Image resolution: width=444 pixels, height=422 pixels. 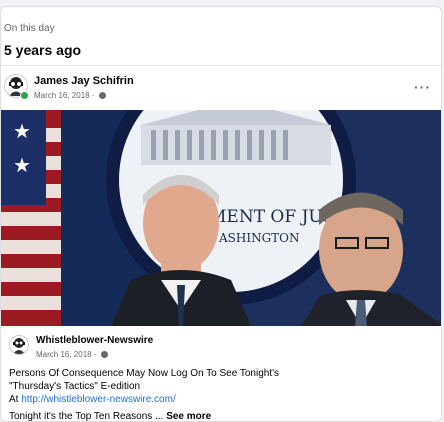 What do you see at coordinates (188, 416) in the screenshot?
I see `see-more-link: See more` at bounding box center [188, 416].